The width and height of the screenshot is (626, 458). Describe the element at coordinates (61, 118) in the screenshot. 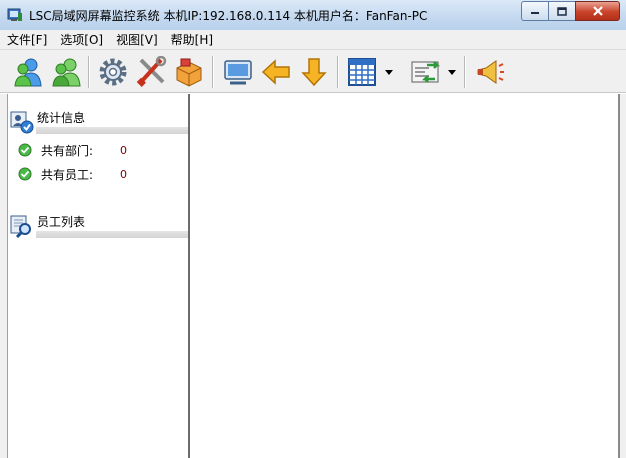

I see `stats-title: 统计信息` at that location.